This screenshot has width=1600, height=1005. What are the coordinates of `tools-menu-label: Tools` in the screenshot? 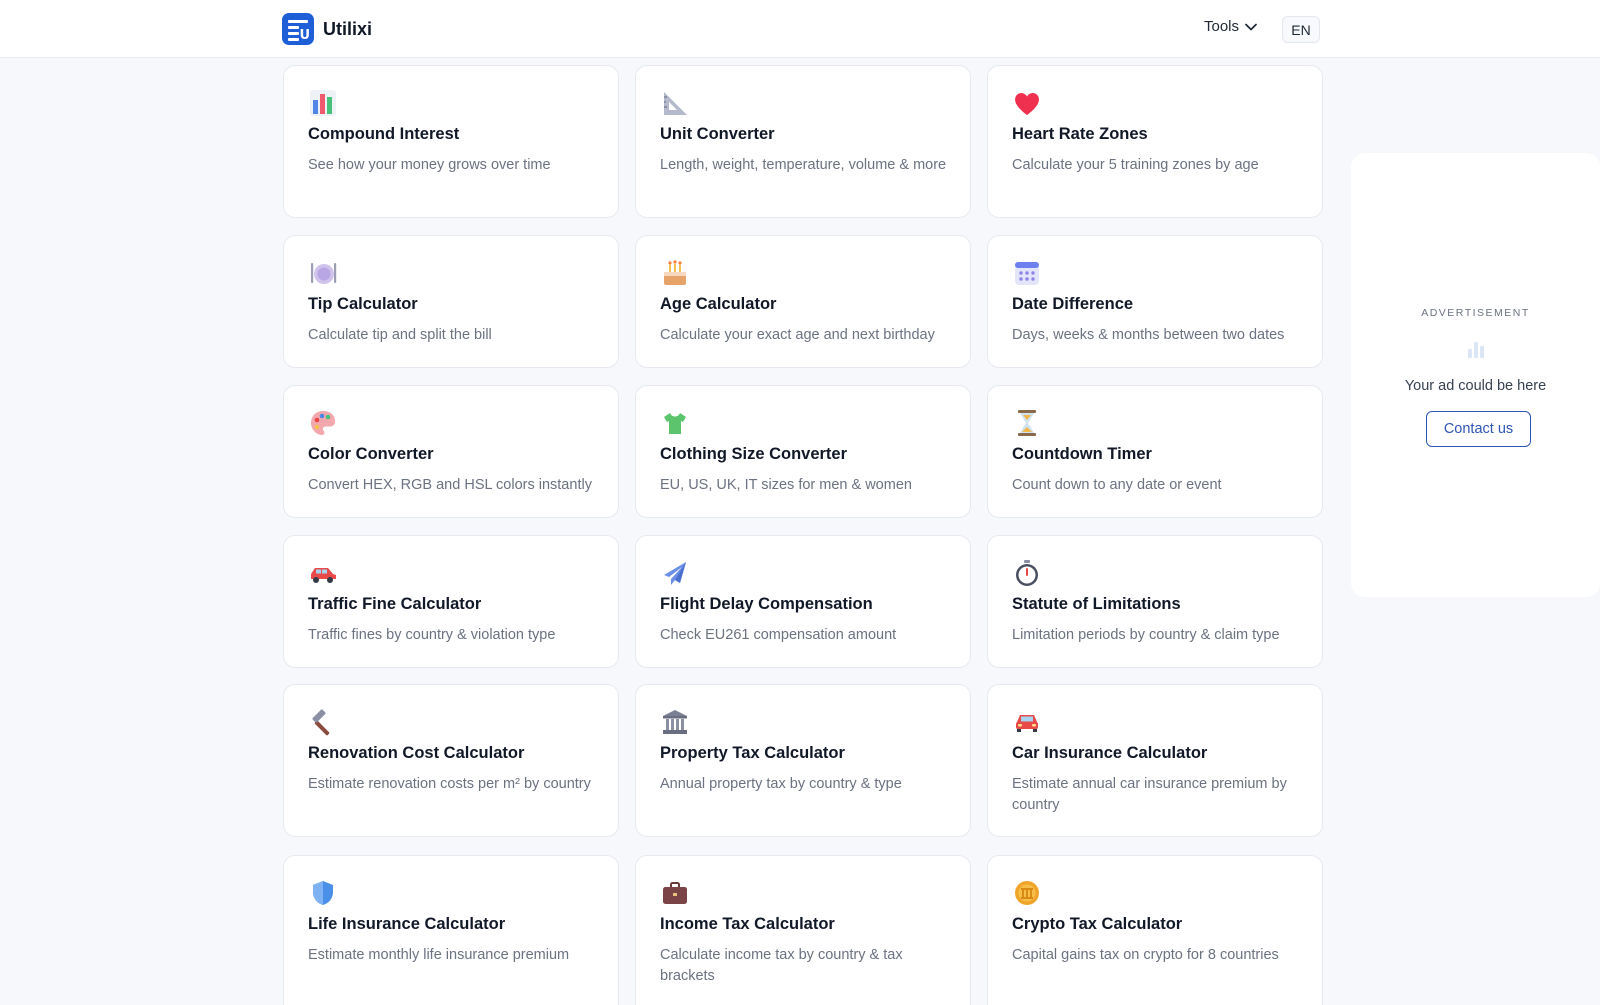 It's located at (1222, 26).